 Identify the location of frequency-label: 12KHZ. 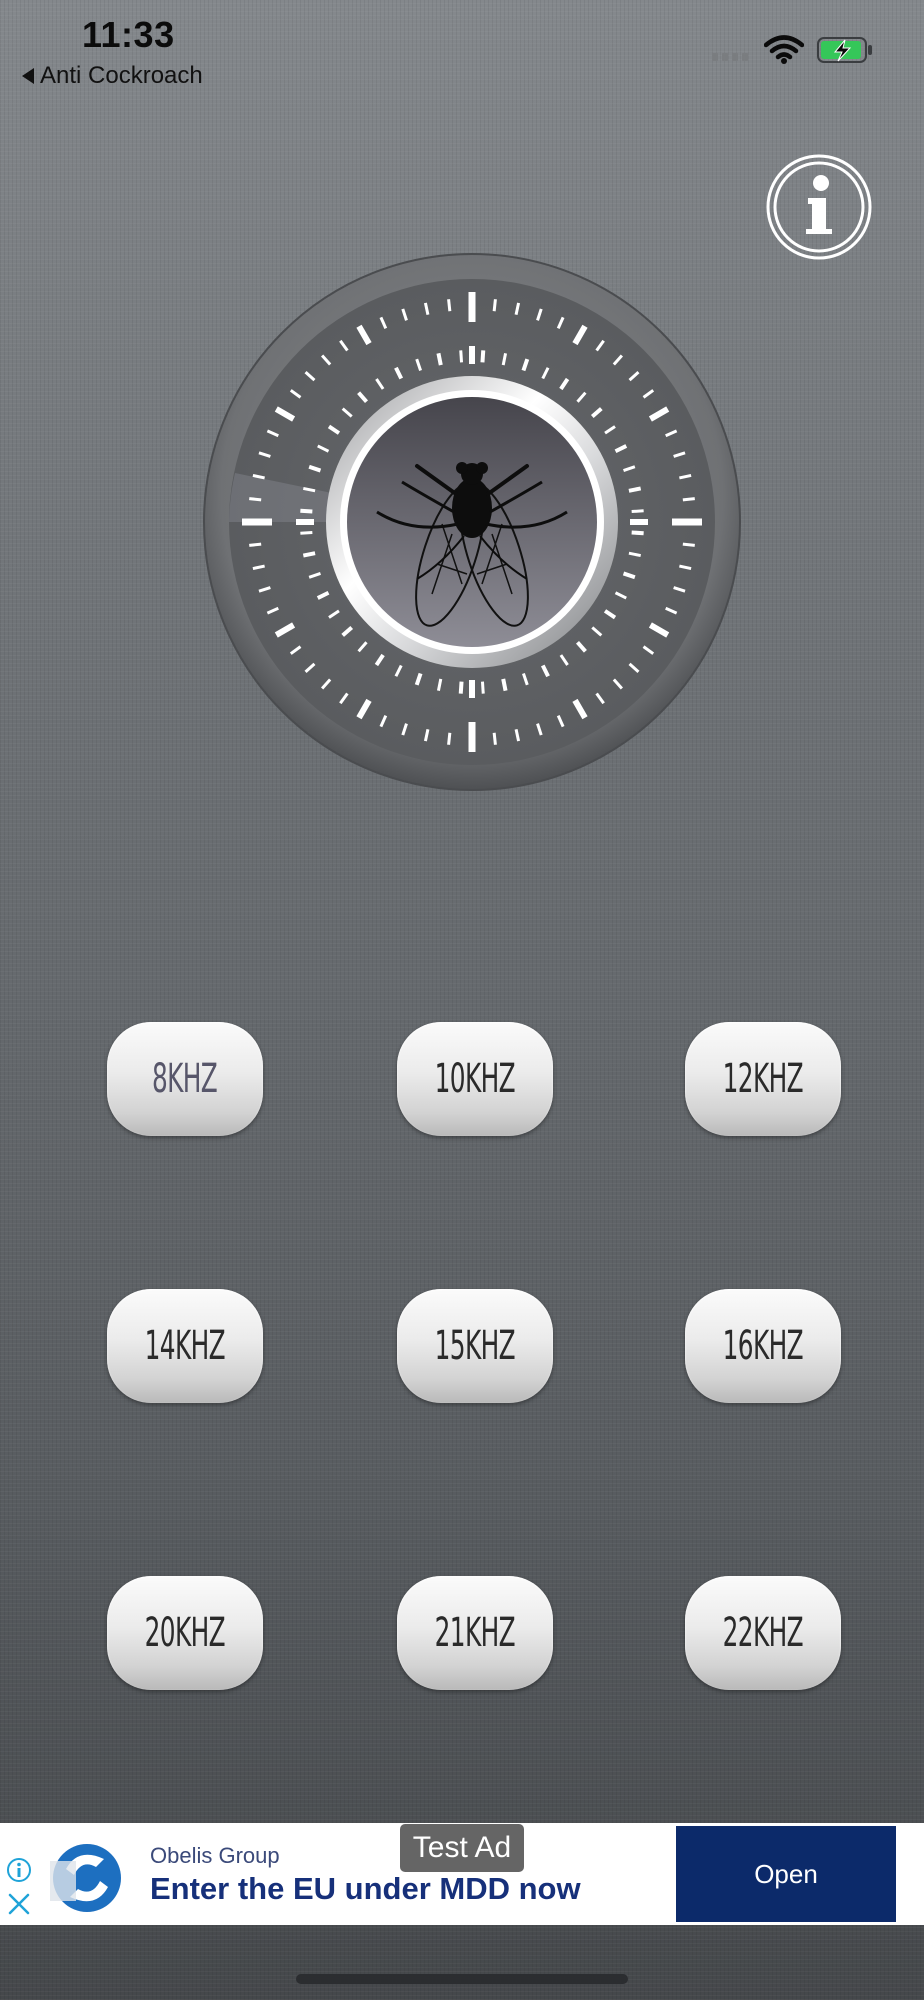
(763, 1079).